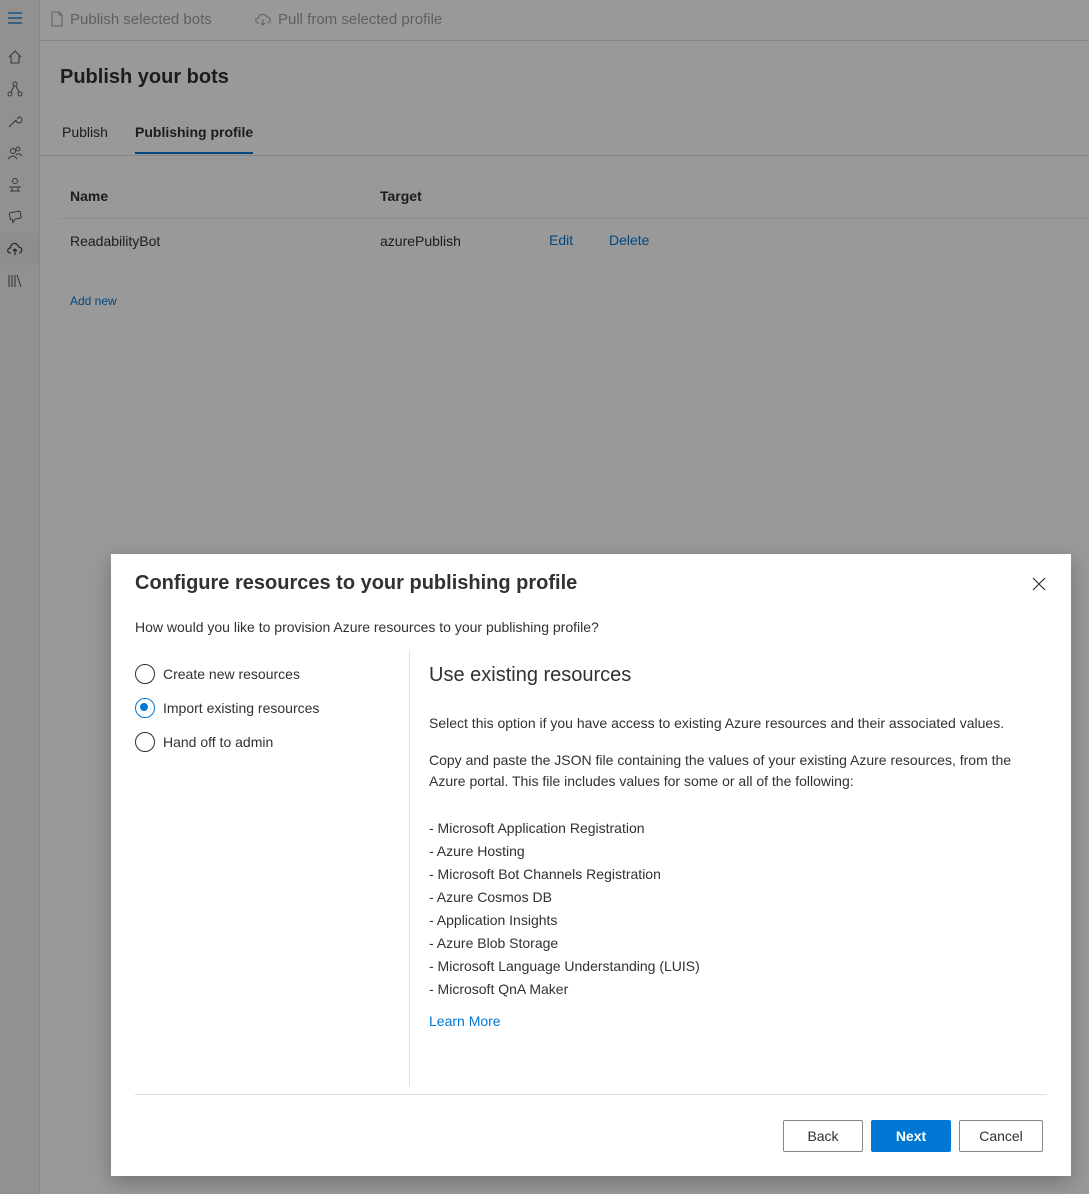  What do you see at coordinates (499, 989) in the screenshot?
I see `list-item: - Microsoft QnA Maker` at bounding box center [499, 989].